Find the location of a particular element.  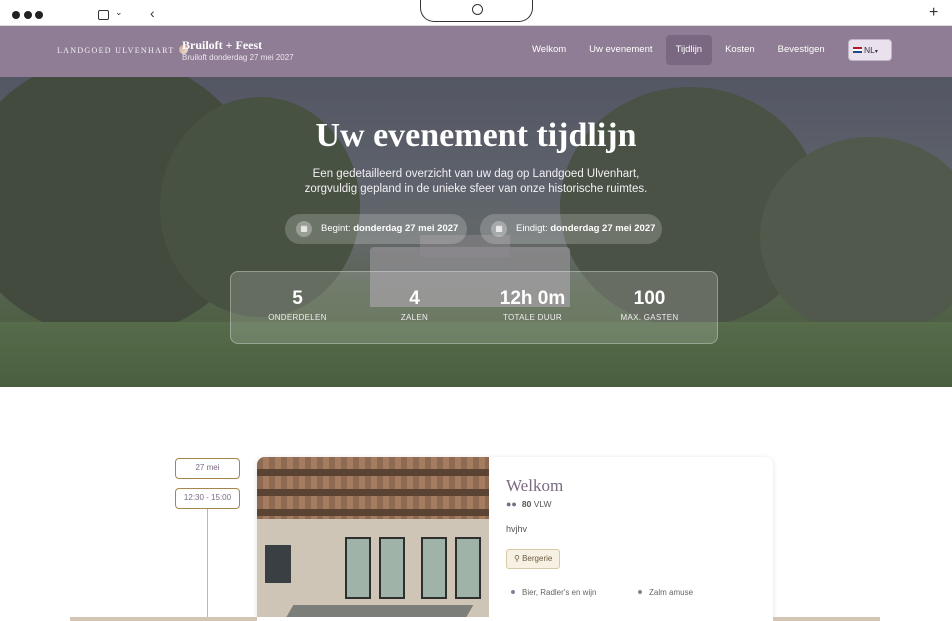

stat-onderdelen: 5 ONDERDELEN is located at coordinates (297, 305).